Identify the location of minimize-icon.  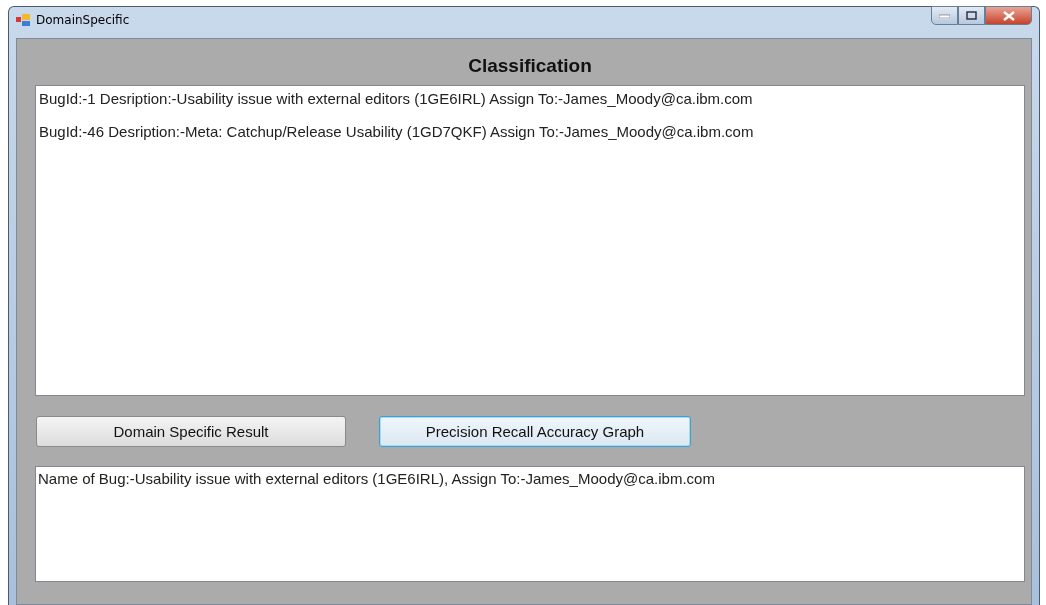
(944, 15).